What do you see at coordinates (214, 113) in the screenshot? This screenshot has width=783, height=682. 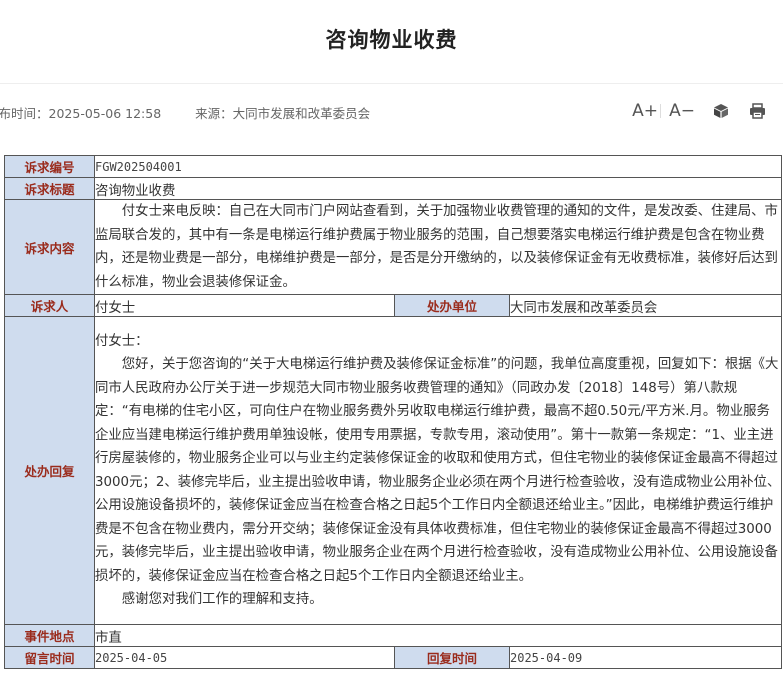 I see `source-label: 来源：` at bounding box center [214, 113].